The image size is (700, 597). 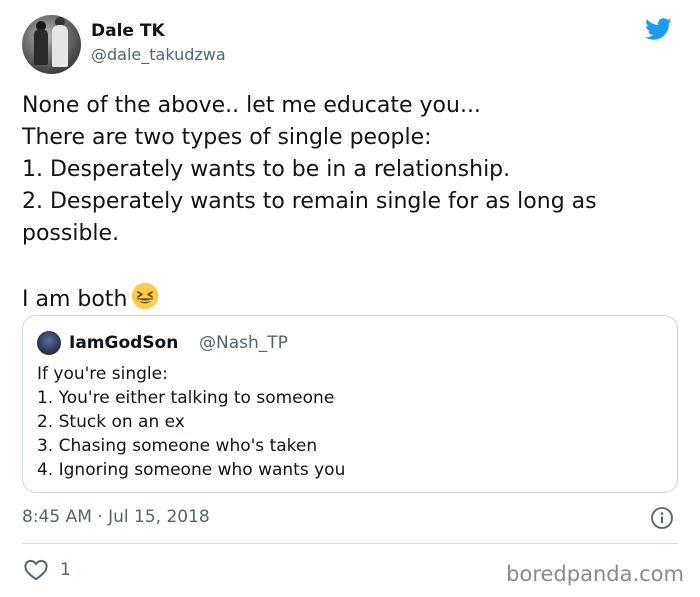 I want to click on quoted-line: 4. Ignoring someone who wants you, so click(x=191, y=470).